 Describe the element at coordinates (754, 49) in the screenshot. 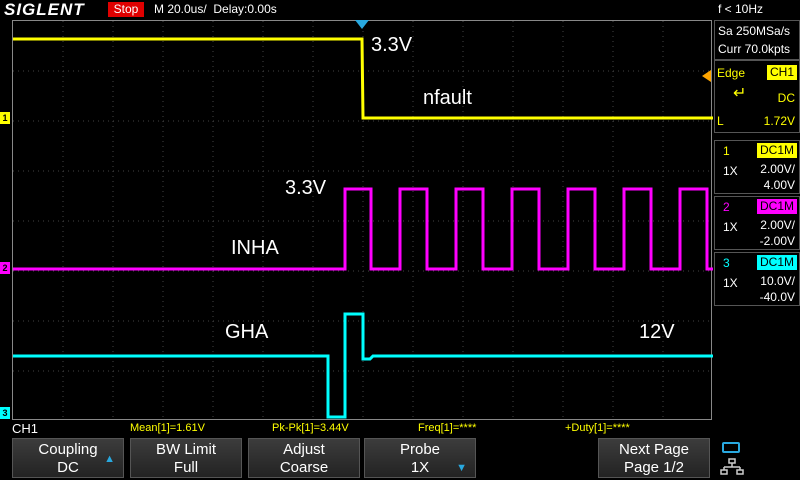

I see `memory-depth: Curr 70.0kpts` at that location.